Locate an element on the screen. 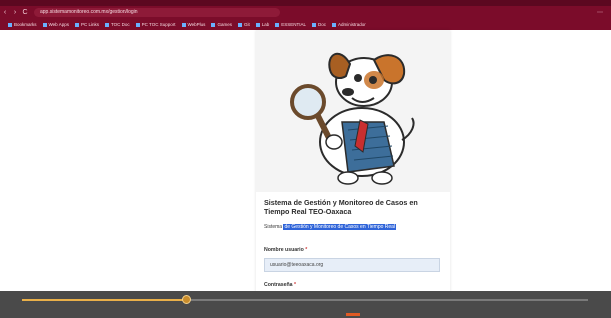 Image resolution: width=611 pixels, height=318 pixels. bookmark-item: Doc is located at coordinates (319, 24).